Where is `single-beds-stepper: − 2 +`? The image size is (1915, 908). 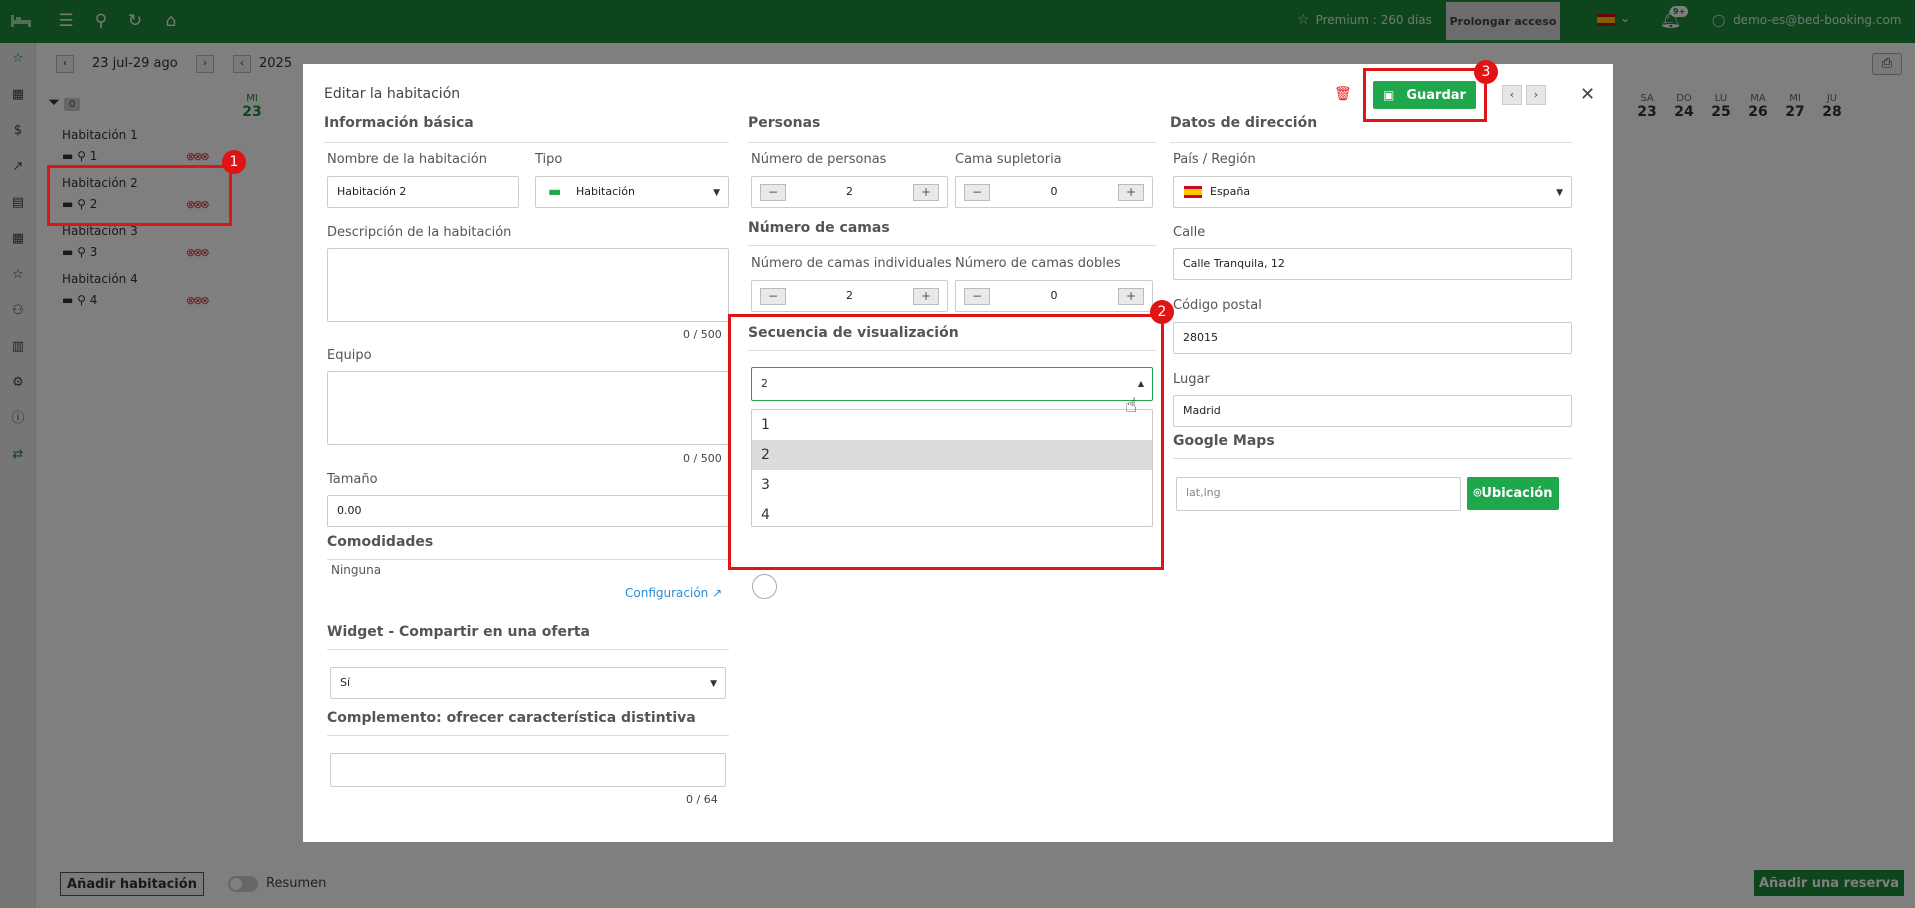
single-beds-stepper: − 2 + is located at coordinates (849, 296).